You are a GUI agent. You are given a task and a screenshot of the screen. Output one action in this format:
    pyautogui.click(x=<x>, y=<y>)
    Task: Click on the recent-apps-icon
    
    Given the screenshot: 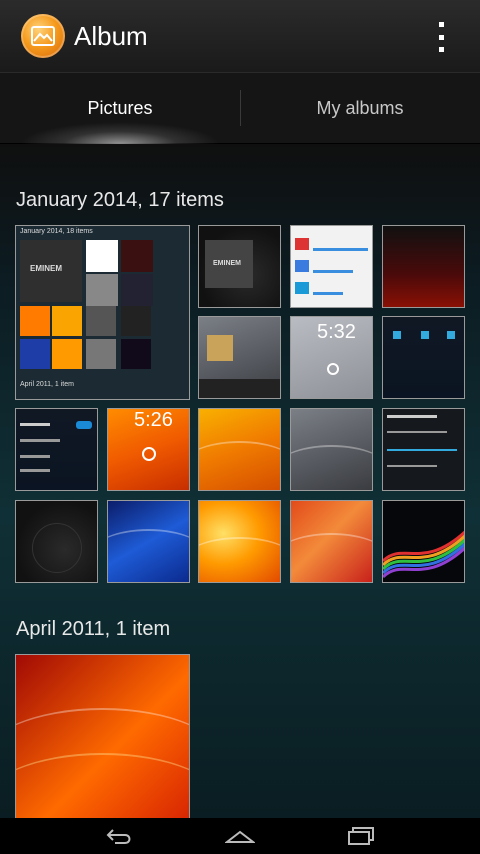 What is the action you would take?
    pyautogui.click(x=360, y=836)
    